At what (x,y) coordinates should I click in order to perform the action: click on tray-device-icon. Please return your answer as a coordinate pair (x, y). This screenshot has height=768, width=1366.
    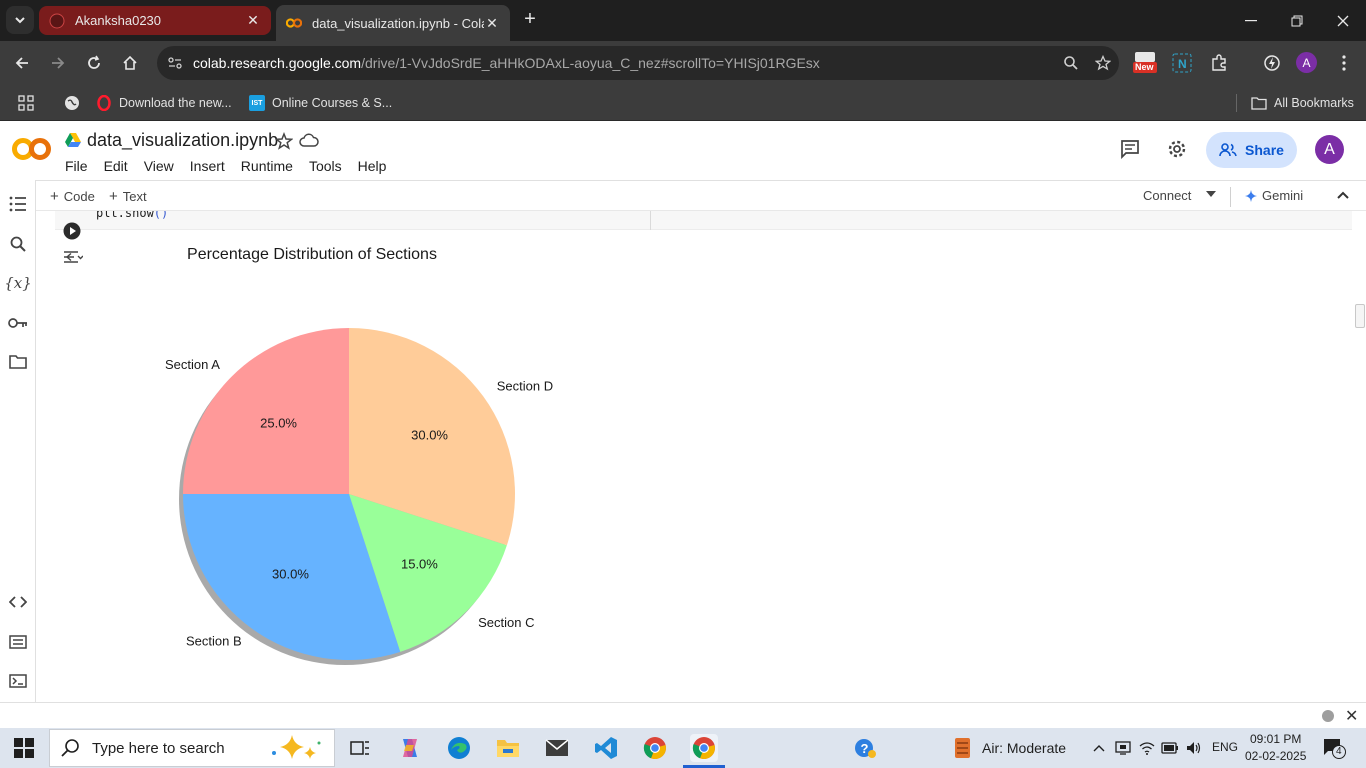
    Looking at the image, I should click on (1123, 748).